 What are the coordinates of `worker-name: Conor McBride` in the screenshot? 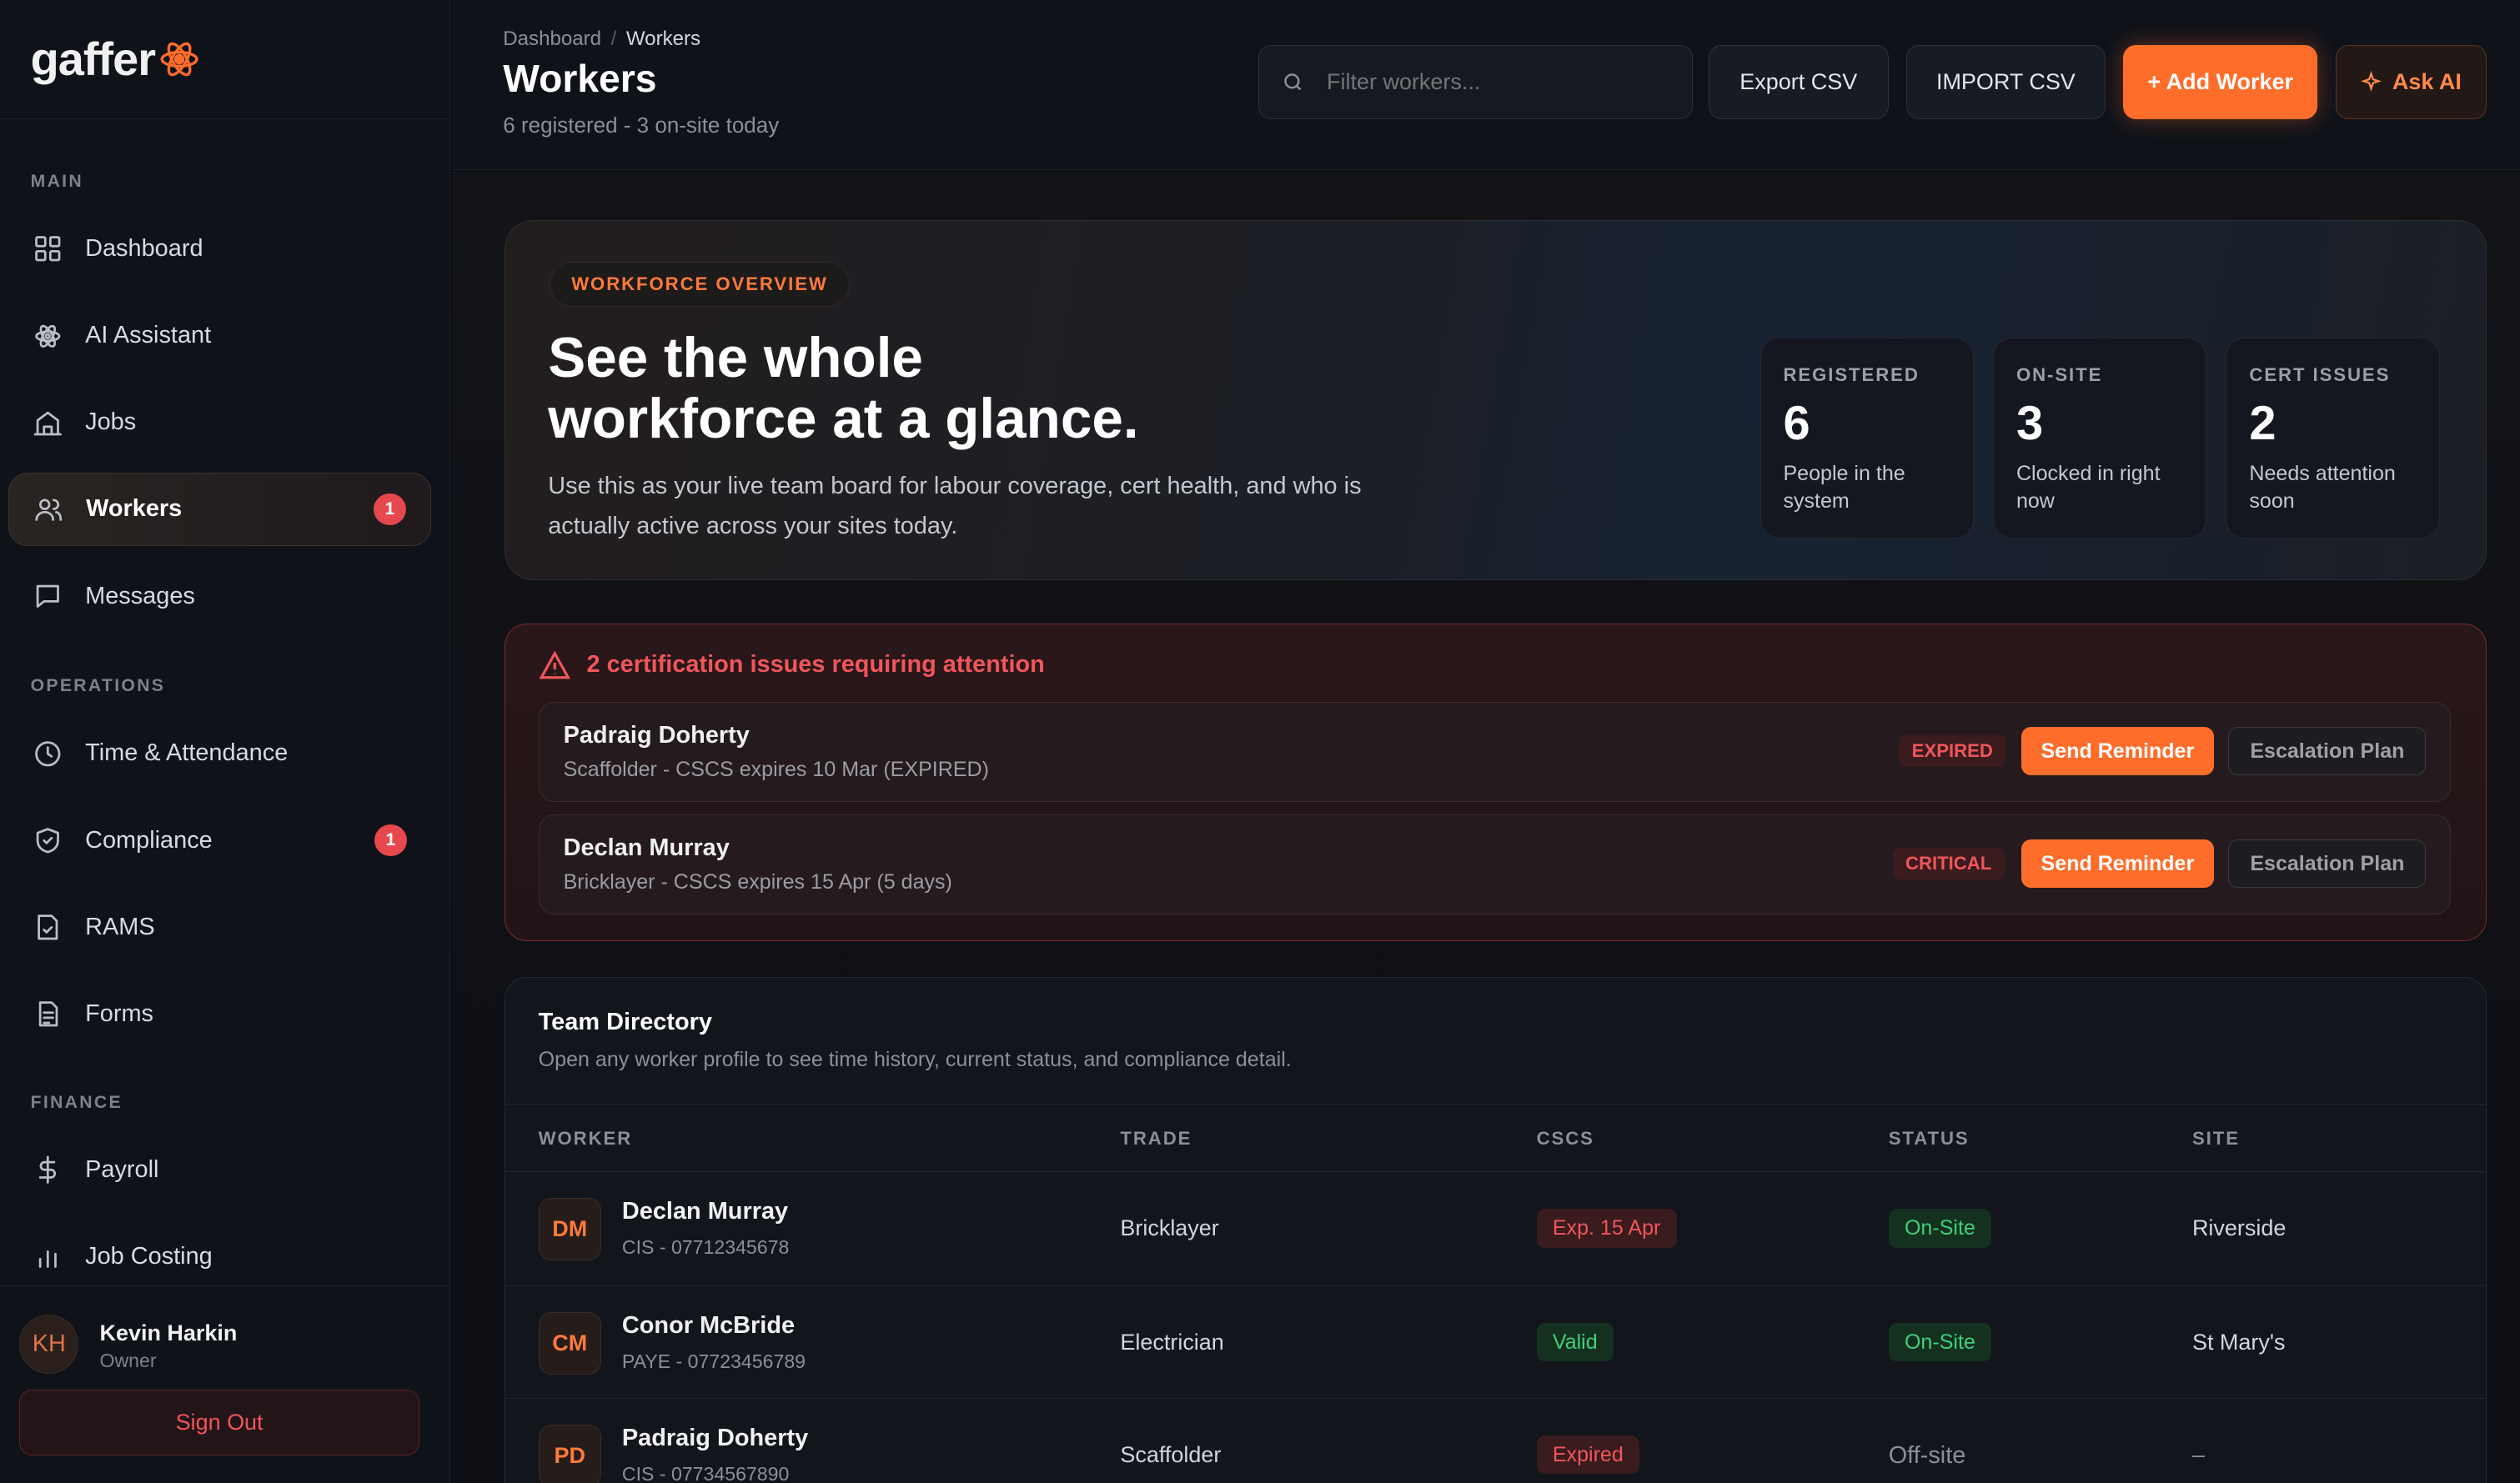 It's located at (708, 1325).